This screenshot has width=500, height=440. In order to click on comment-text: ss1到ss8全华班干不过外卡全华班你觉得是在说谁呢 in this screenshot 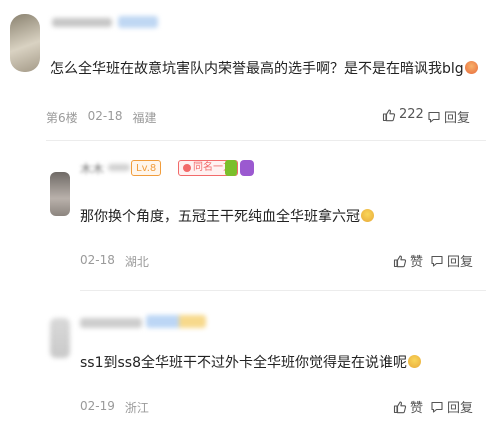, I will do `click(250, 362)`.